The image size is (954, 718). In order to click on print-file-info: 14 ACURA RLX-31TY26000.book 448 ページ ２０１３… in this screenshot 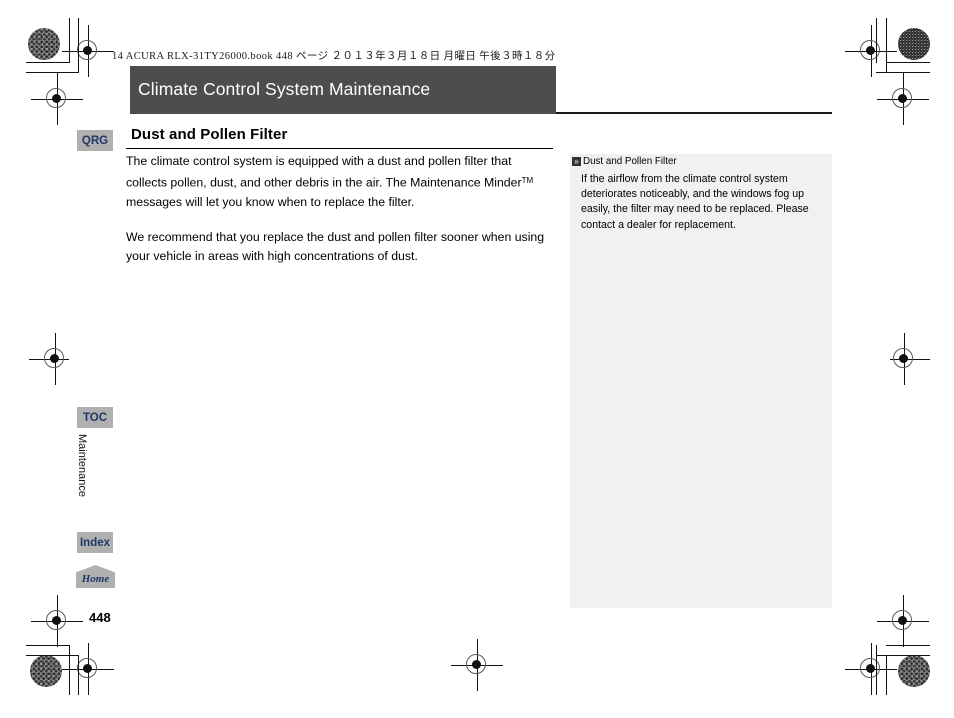, I will do `click(334, 56)`.